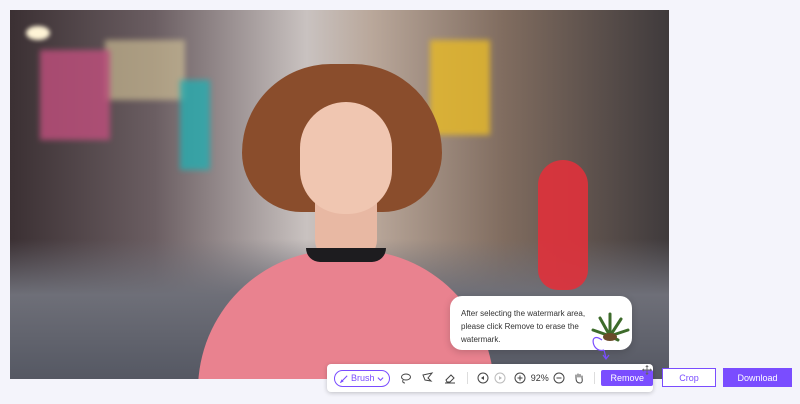 The height and width of the screenshot is (404, 800). Describe the element at coordinates (689, 377) in the screenshot. I see `crop-button: Crop` at that location.